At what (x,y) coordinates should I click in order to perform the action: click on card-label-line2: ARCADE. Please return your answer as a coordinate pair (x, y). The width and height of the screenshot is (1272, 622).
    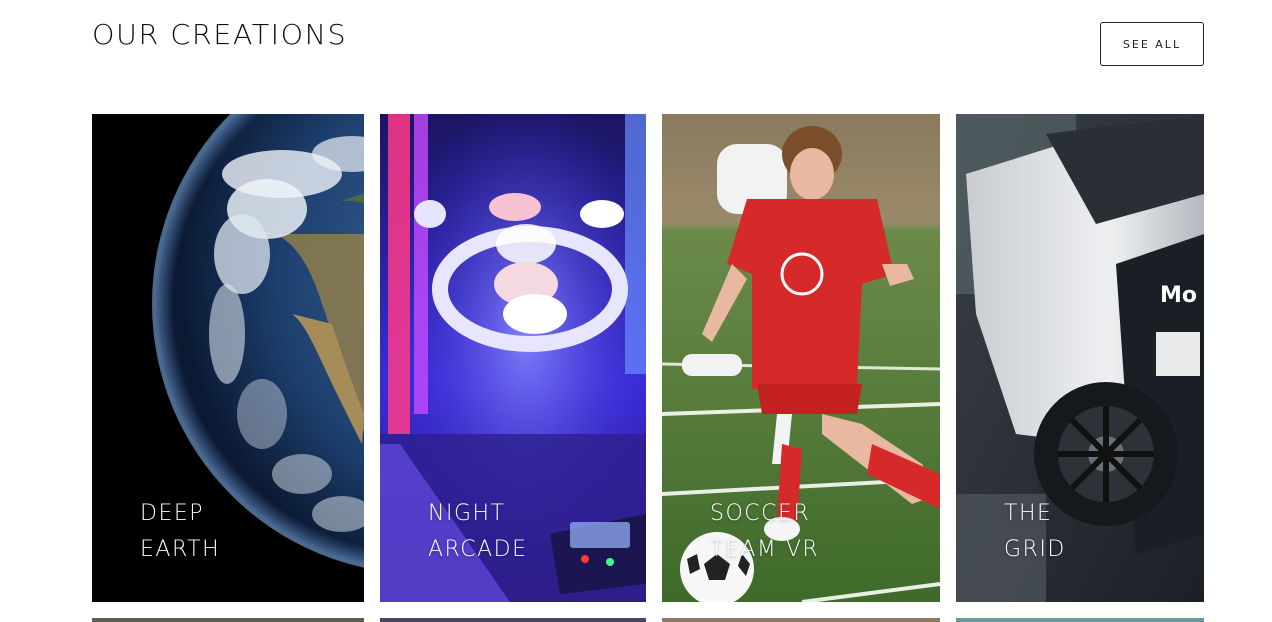
    Looking at the image, I should click on (478, 549).